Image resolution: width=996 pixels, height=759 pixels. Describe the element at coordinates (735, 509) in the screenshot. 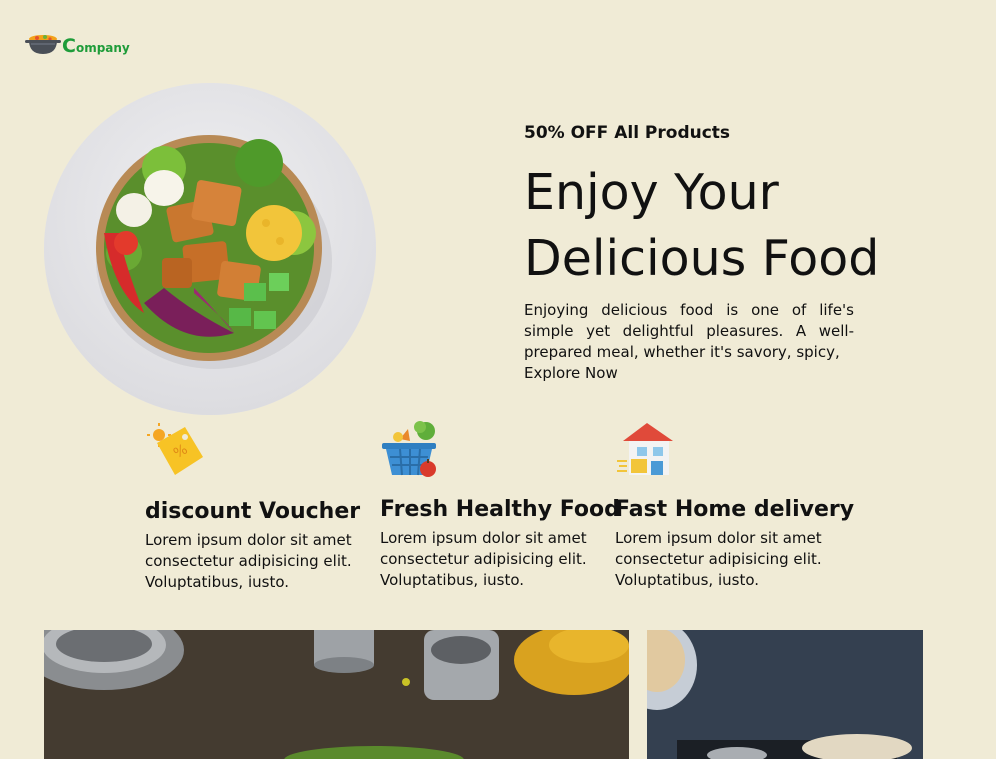

I see `feature-title: Fast Home delivery` at that location.